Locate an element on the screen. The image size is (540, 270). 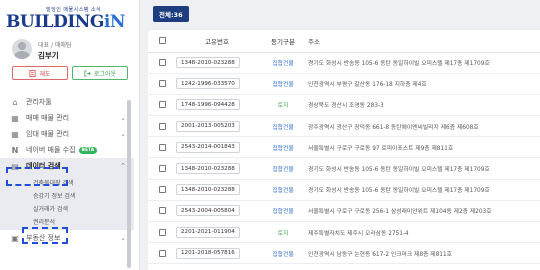
highlight-data-search is located at coordinates (37, 176).